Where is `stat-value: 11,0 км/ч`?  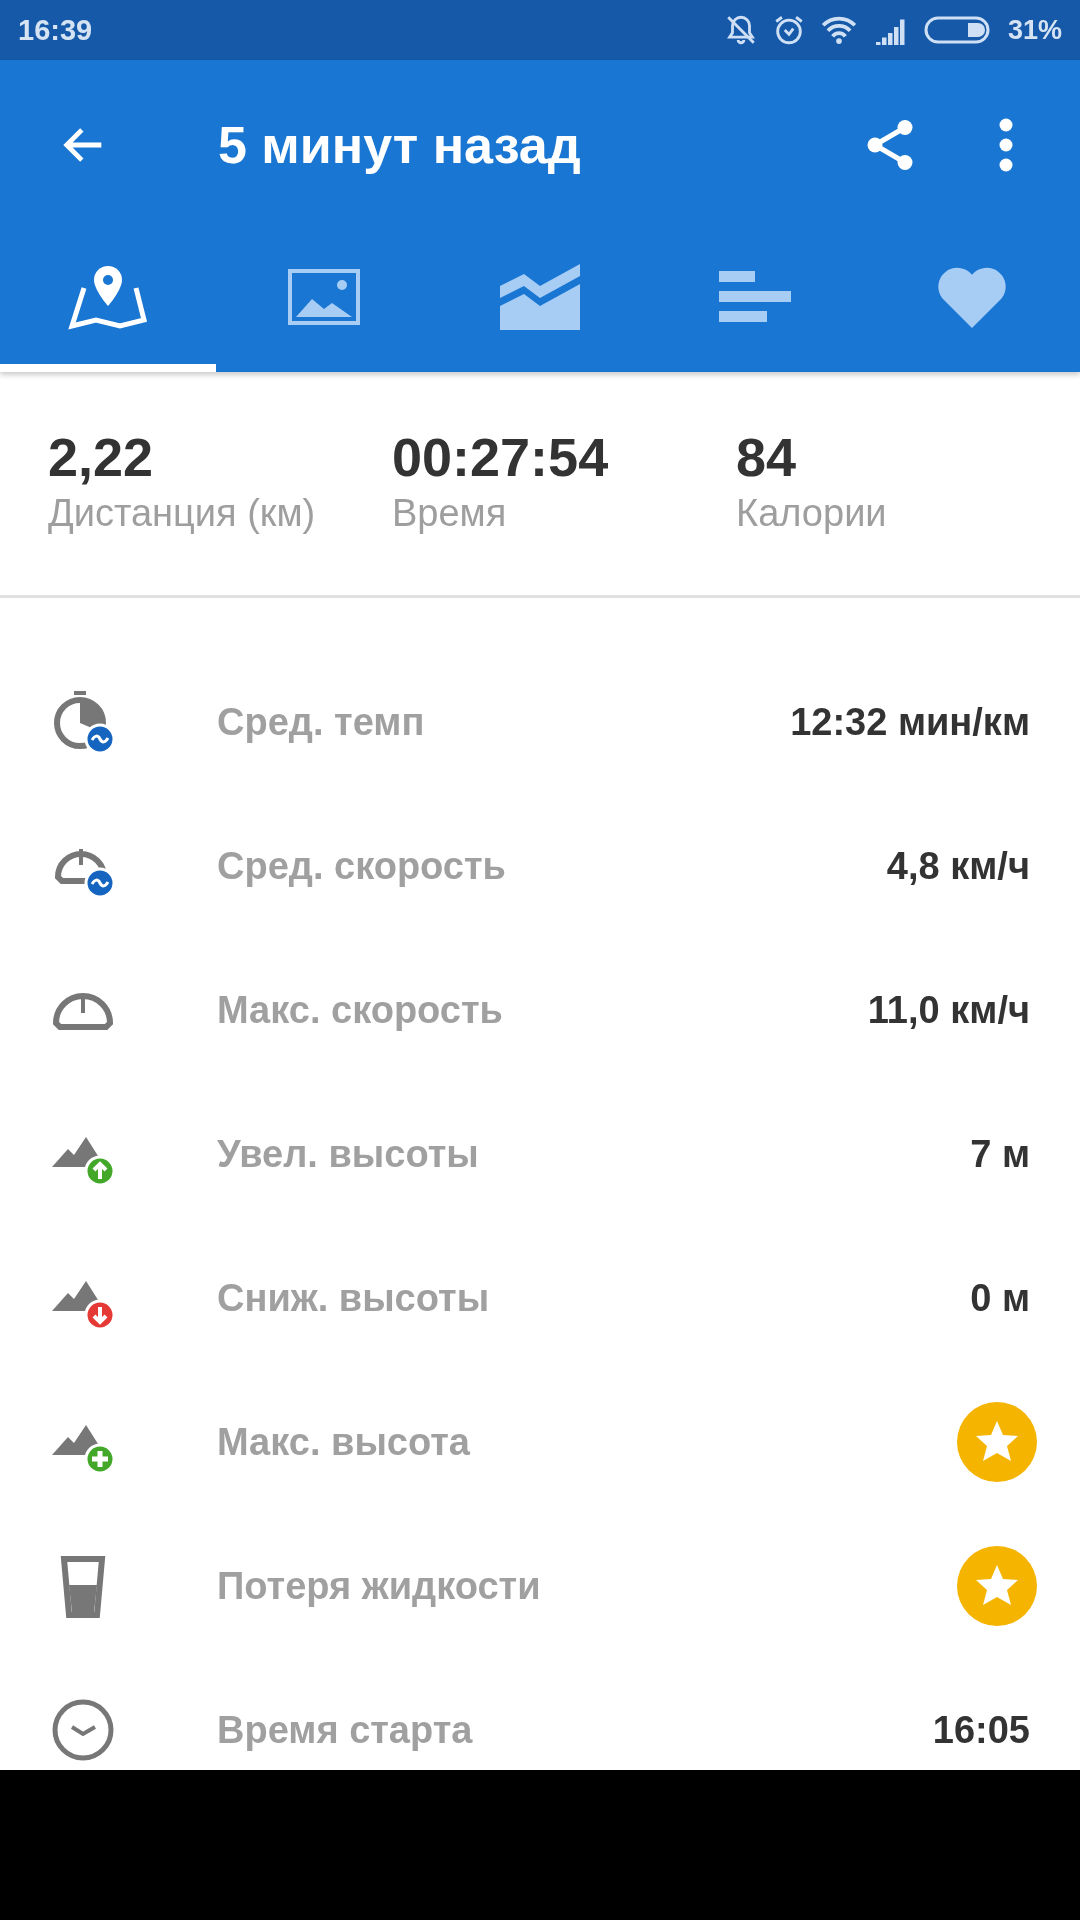 stat-value: 11,0 км/ч is located at coordinates (948, 1010).